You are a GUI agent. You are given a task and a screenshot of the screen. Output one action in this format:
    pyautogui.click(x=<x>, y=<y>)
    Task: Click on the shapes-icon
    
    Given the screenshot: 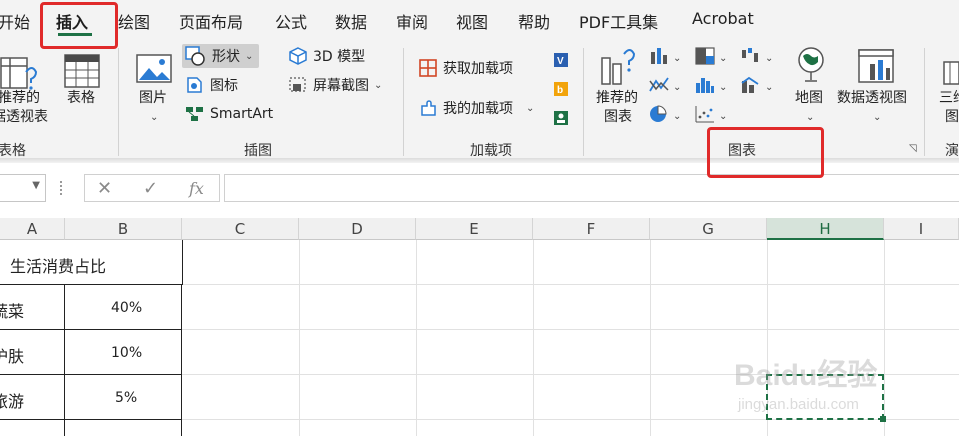 What is the action you would take?
    pyautogui.click(x=195, y=56)
    